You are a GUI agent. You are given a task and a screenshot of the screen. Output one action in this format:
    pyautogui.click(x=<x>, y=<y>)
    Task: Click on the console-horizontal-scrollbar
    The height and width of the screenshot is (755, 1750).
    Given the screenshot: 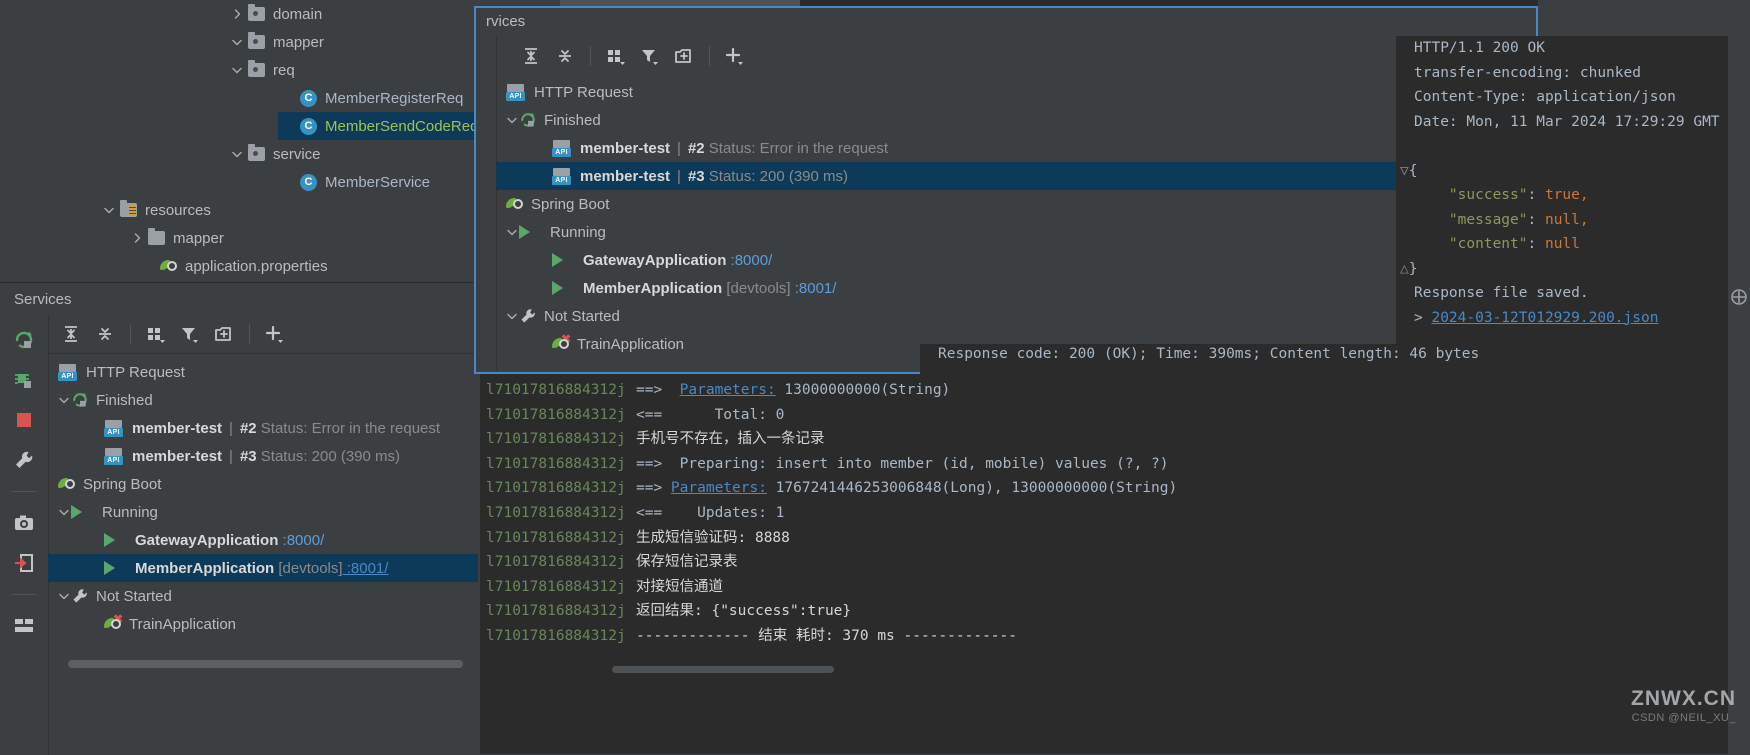 What is the action you would take?
    pyautogui.click(x=723, y=669)
    